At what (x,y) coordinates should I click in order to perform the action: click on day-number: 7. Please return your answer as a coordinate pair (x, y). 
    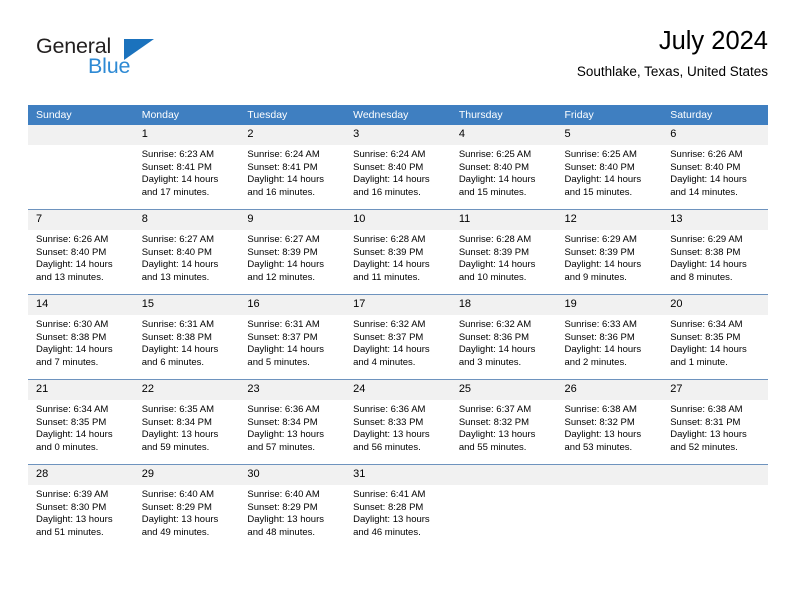
    Looking at the image, I should click on (81, 220).